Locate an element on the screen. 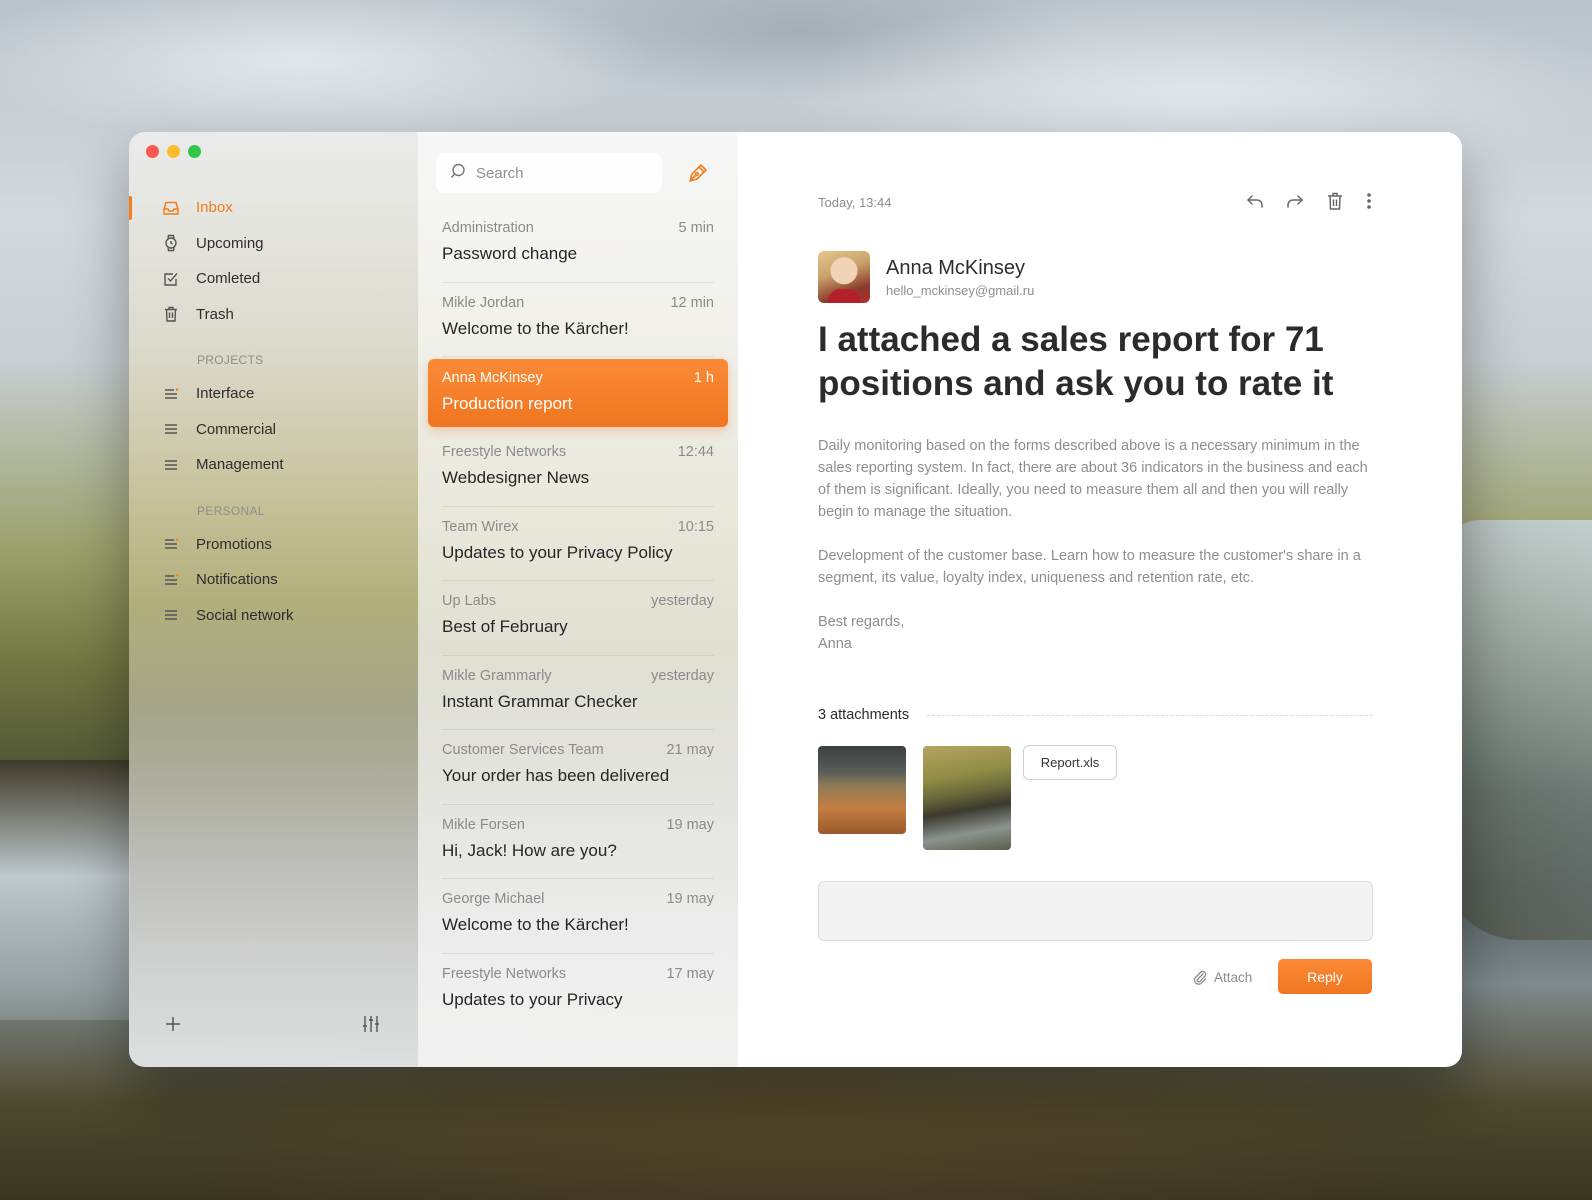 The width and height of the screenshot is (1592, 1200). background-waterfall is located at coordinates (65, 890).